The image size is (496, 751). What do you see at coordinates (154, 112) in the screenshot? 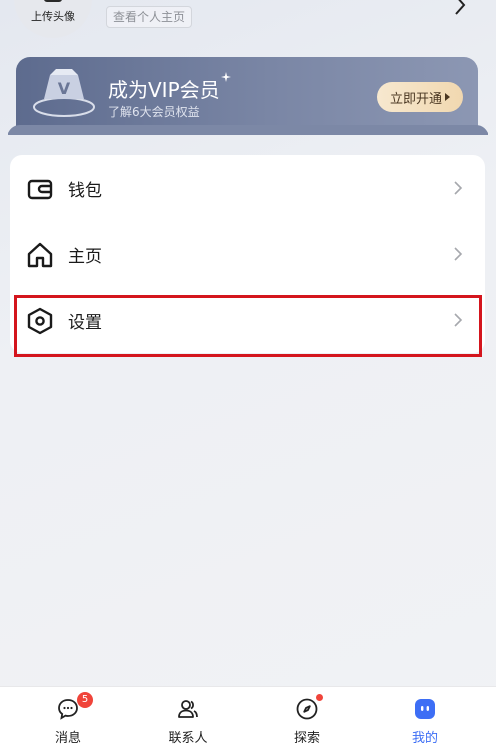
I see `vip-subtitle: 了解6大会员权益` at bounding box center [154, 112].